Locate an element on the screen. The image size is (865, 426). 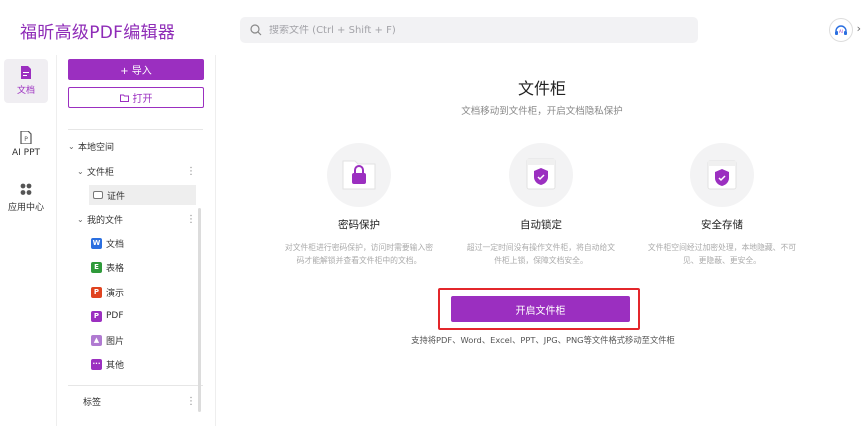
feature-title: 安全存储 is located at coordinates (722, 225).